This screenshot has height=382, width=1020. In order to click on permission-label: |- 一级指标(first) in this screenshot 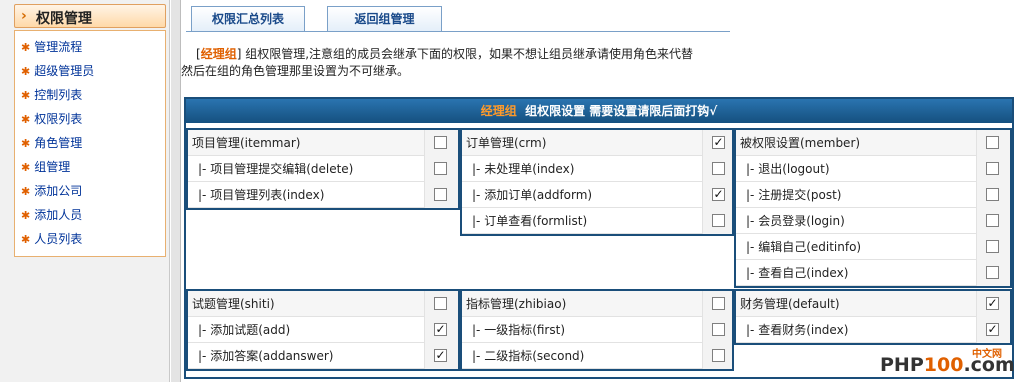, I will do `click(519, 330)`.